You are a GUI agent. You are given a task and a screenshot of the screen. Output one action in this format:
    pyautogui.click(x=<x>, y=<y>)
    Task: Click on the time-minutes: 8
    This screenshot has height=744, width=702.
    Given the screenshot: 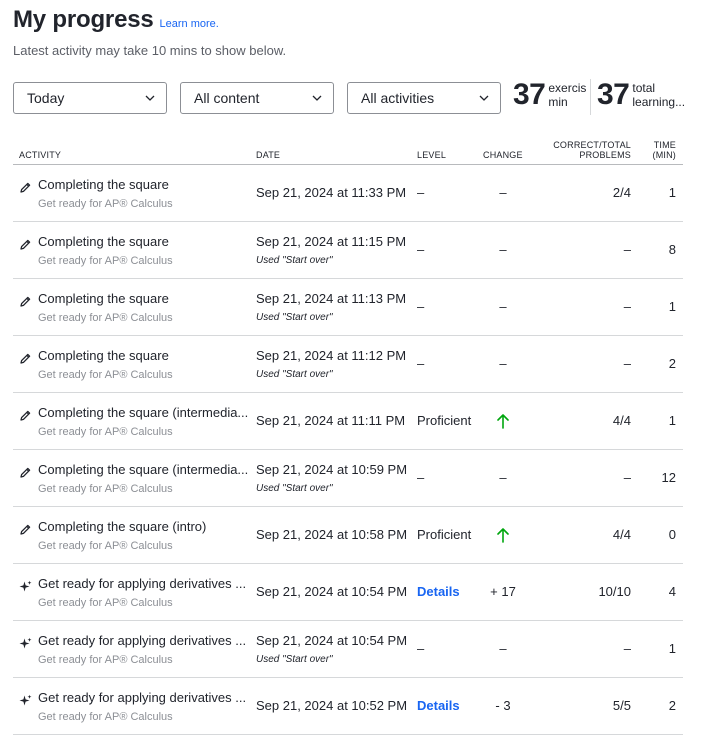 What is the action you would take?
    pyautogui.click(x=672, y=249)
    